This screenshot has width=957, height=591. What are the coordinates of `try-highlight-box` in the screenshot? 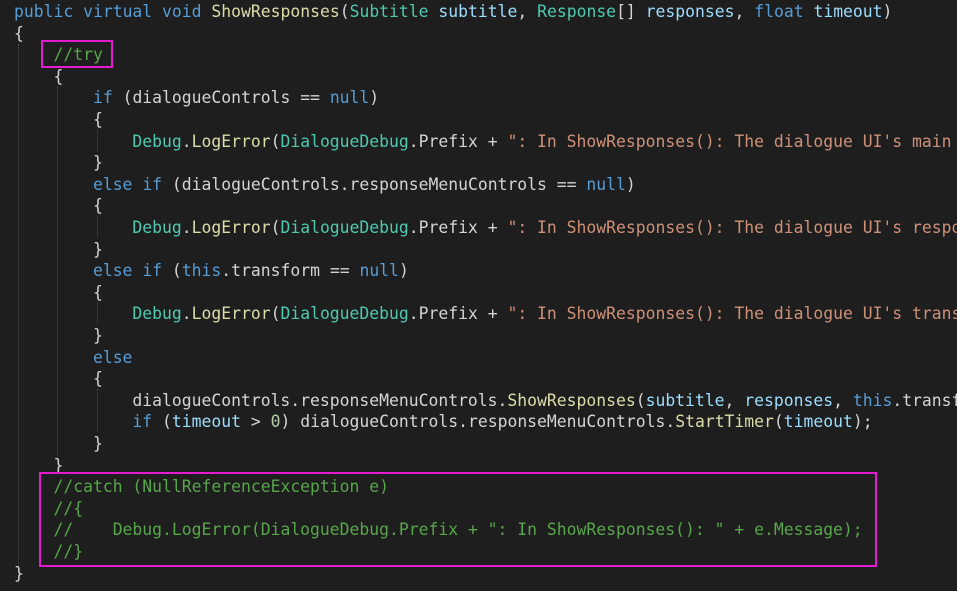 It's located at (77, 54).